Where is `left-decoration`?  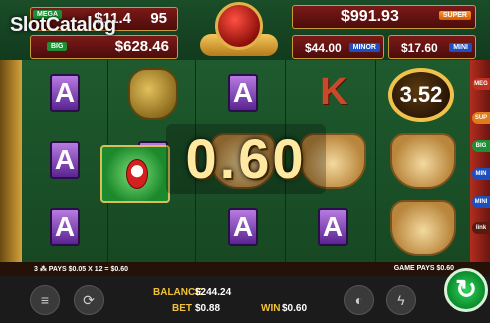
left-decoration is located at coordinates (11, 161).